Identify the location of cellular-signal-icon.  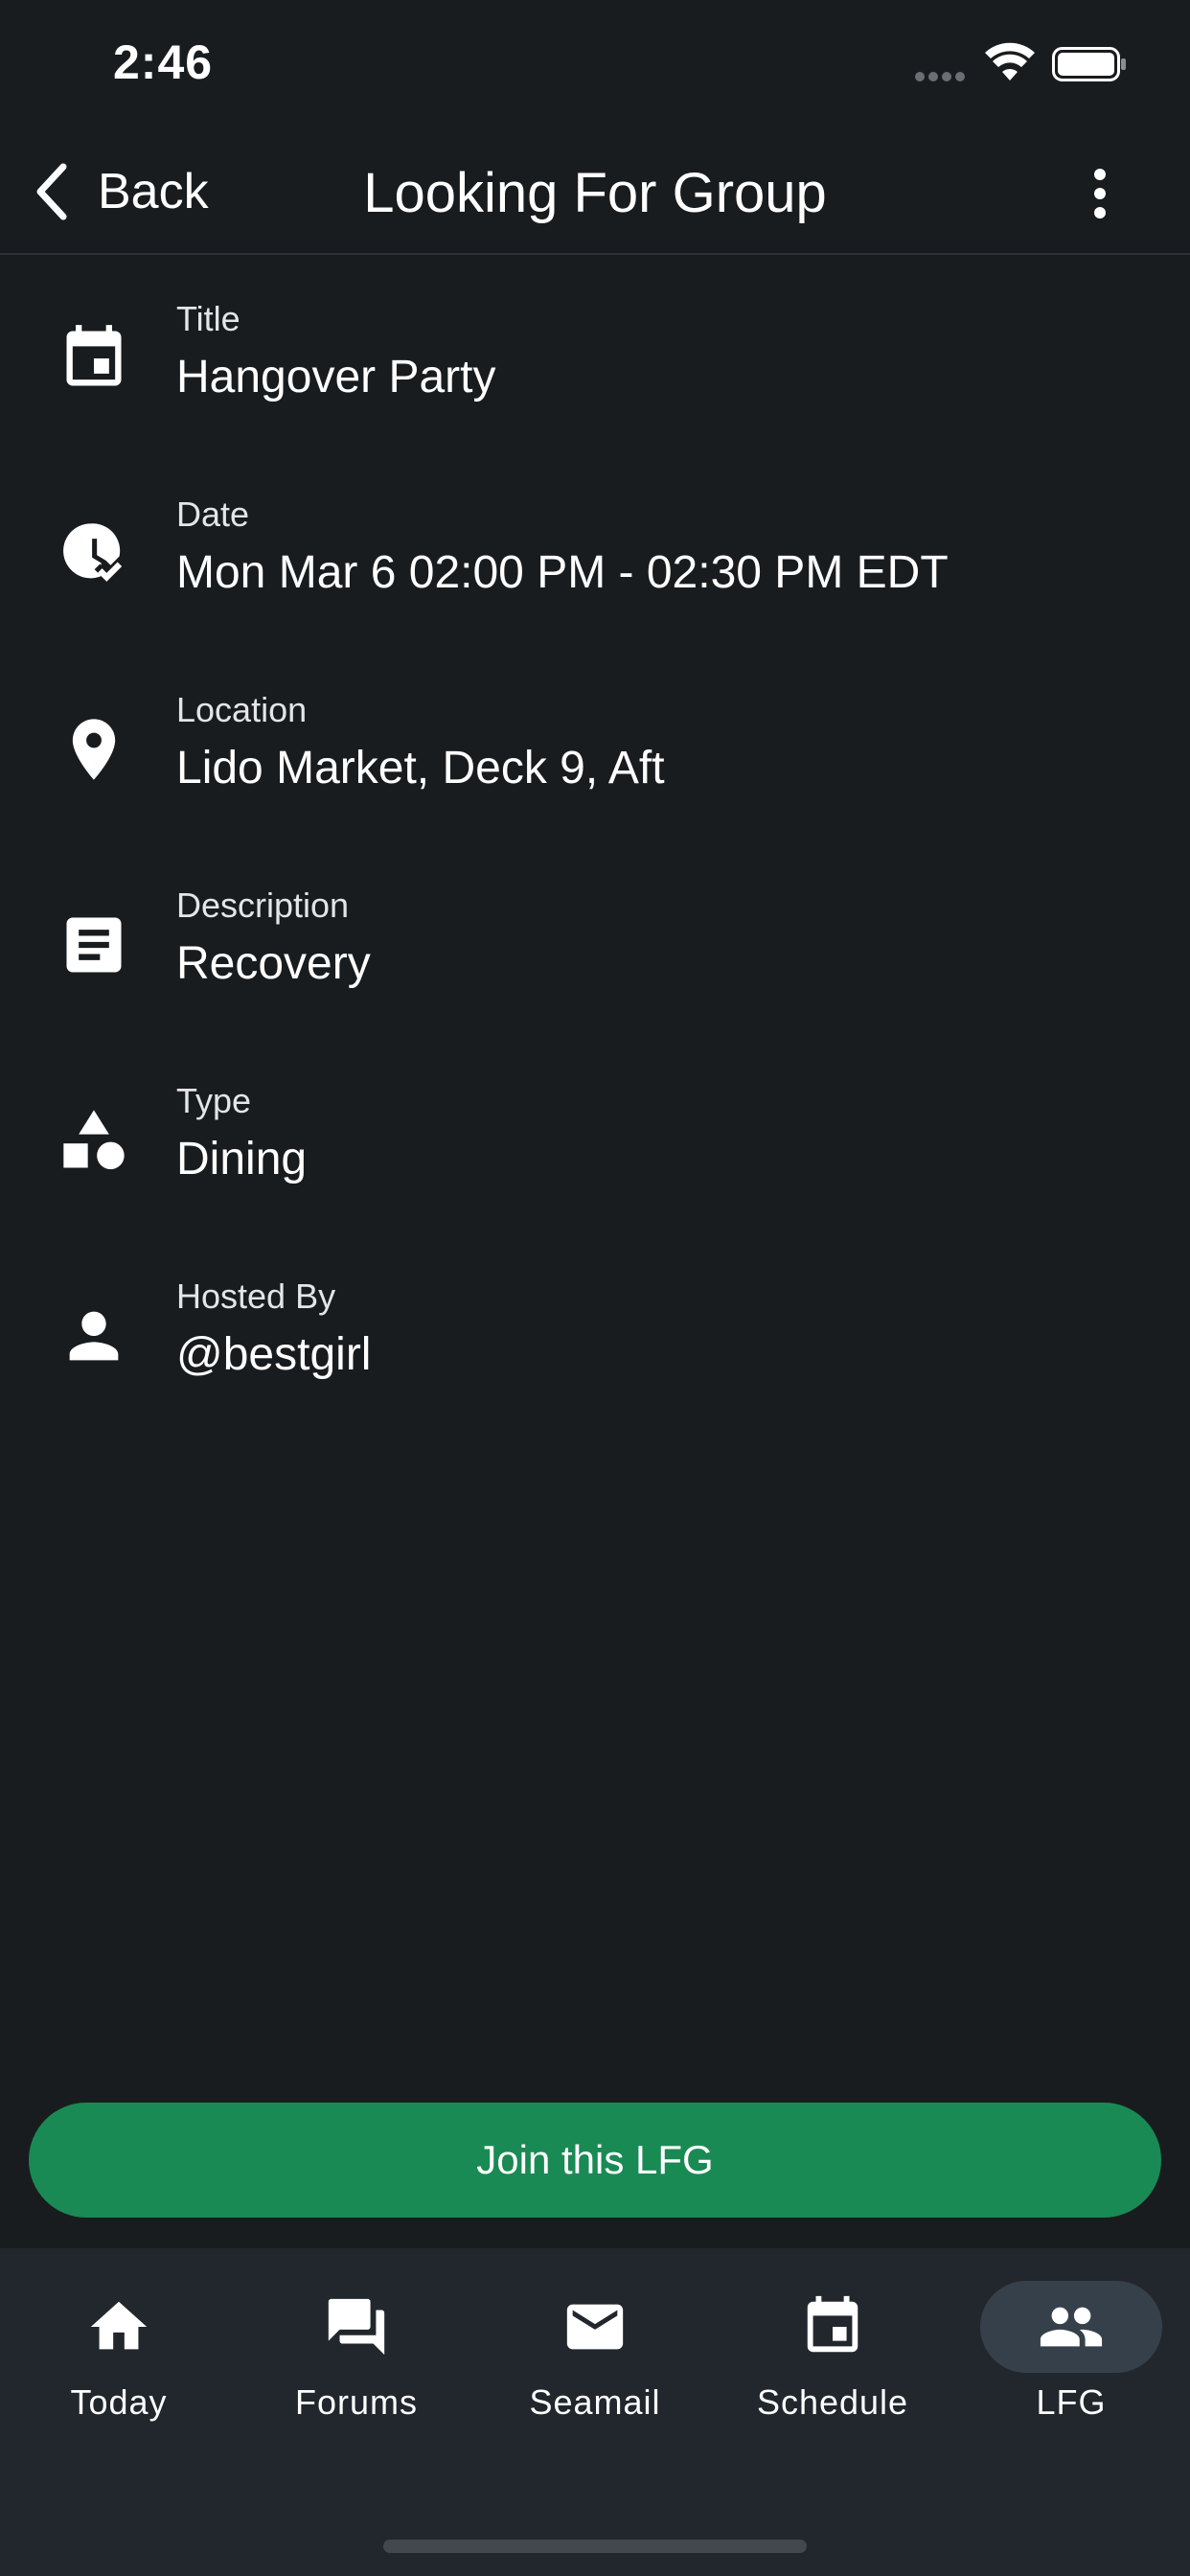
(942, 77).